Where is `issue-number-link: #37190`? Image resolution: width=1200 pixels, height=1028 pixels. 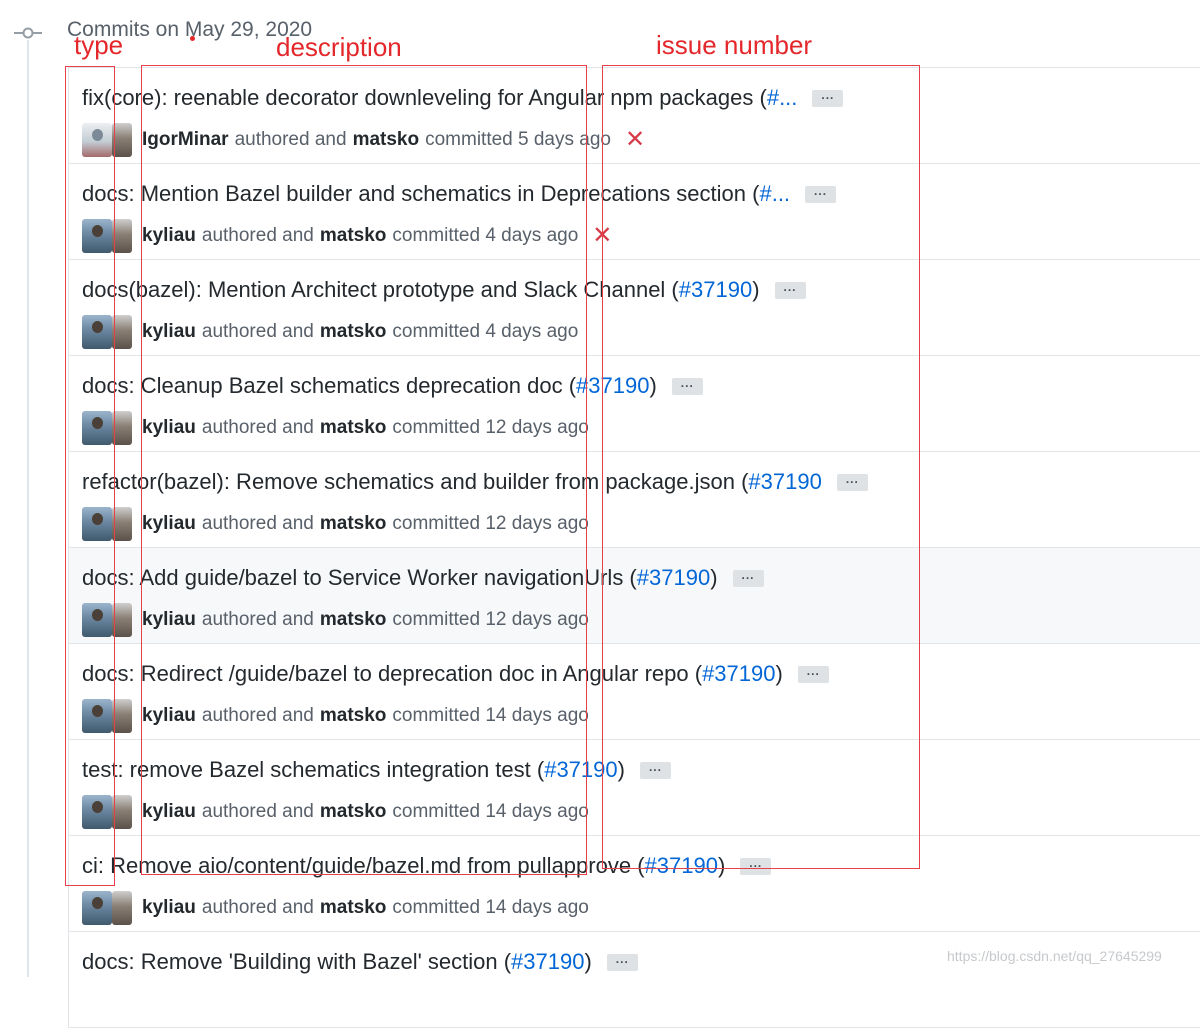 issue-number-link: #37190 is located at coordinates (547, 962).